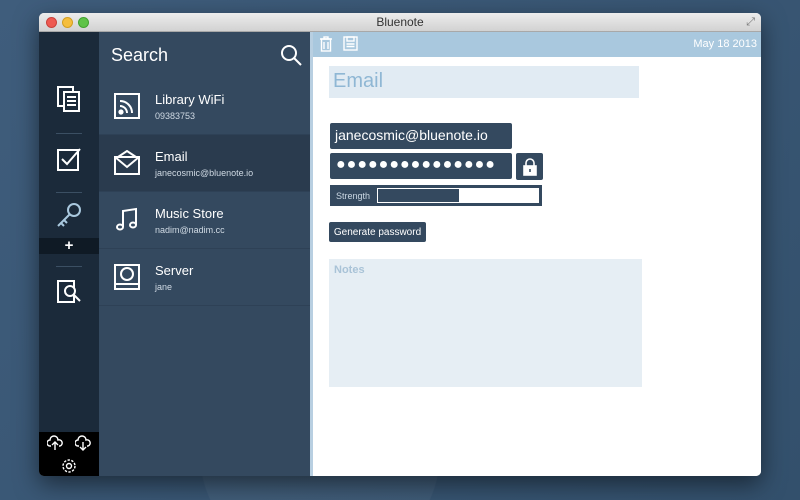 This screenshot has height=500, width=800. Describe the element at coordinates (537, 44) in the screenshot. I see `detail-toolbar: May 18 2013` at that location.